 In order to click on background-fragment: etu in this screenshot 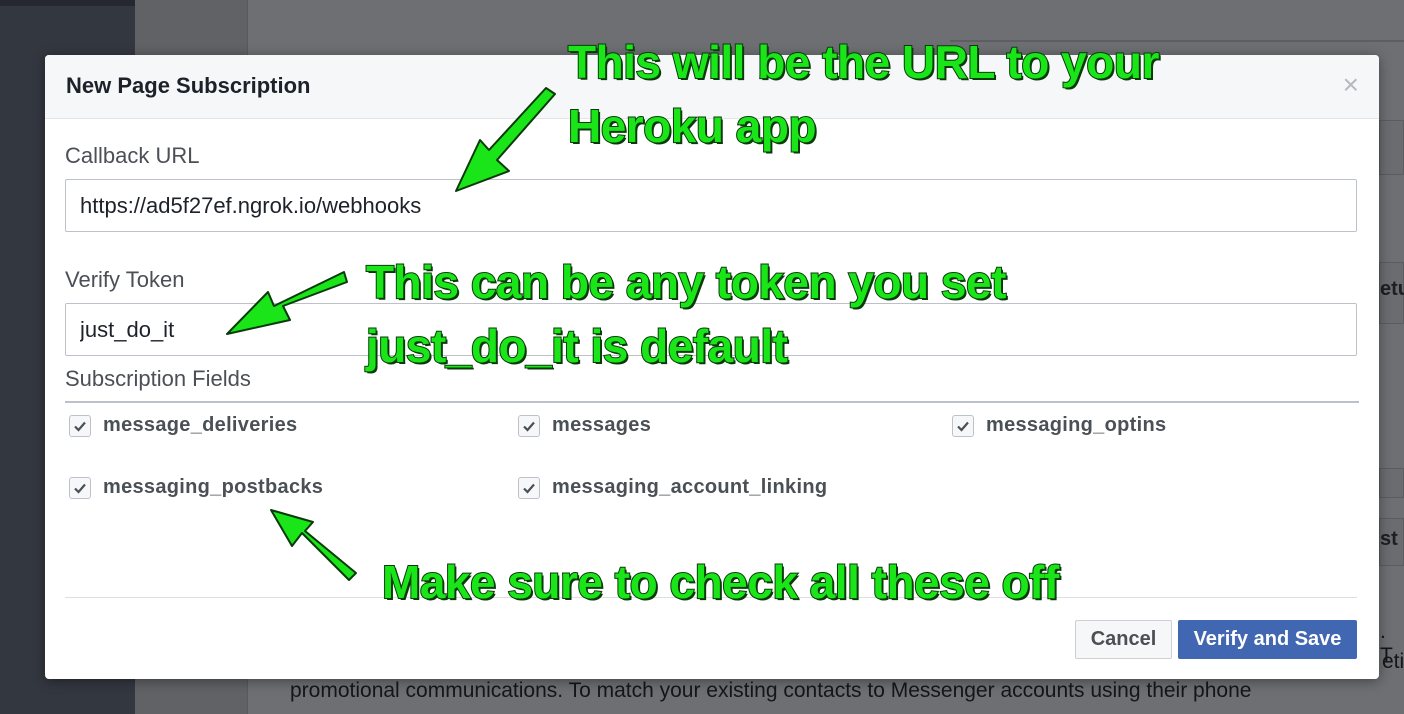, I will do `click(1392, 289)`.